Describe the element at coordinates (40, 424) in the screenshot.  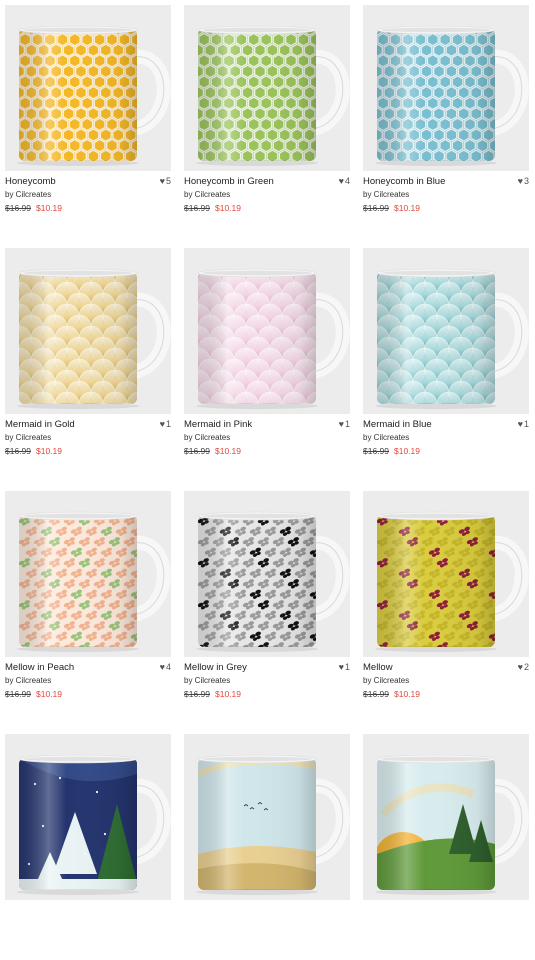
I see `product-title: Mermaid in Gold` at that location.